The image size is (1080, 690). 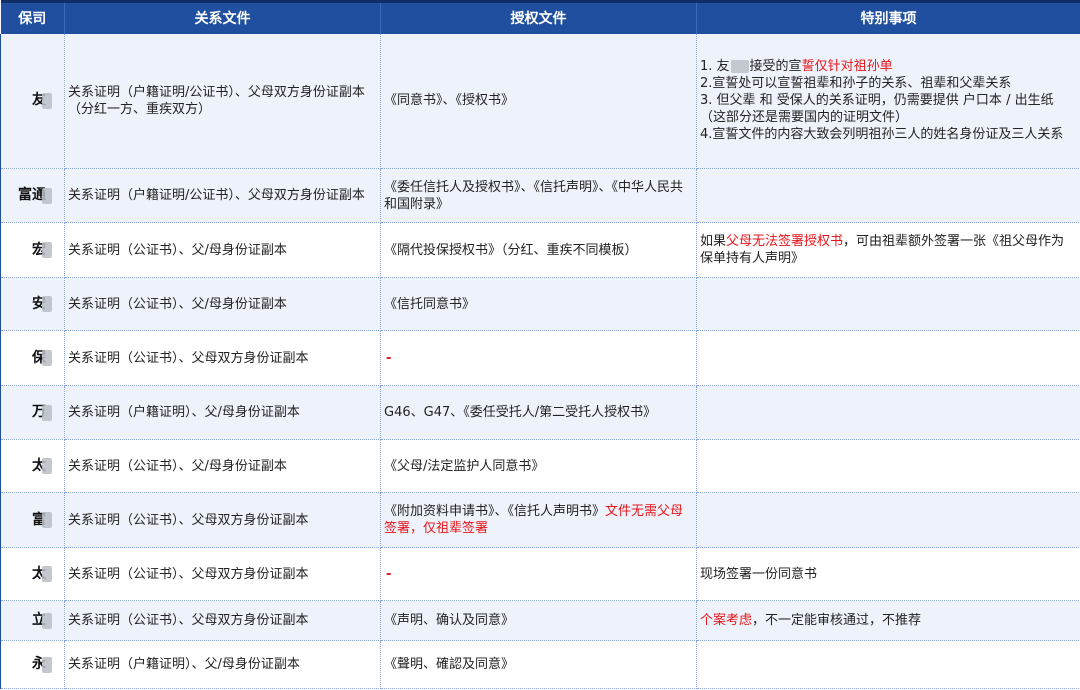 I want to click on insurer-cell: 安, so click(x=32, y=304).